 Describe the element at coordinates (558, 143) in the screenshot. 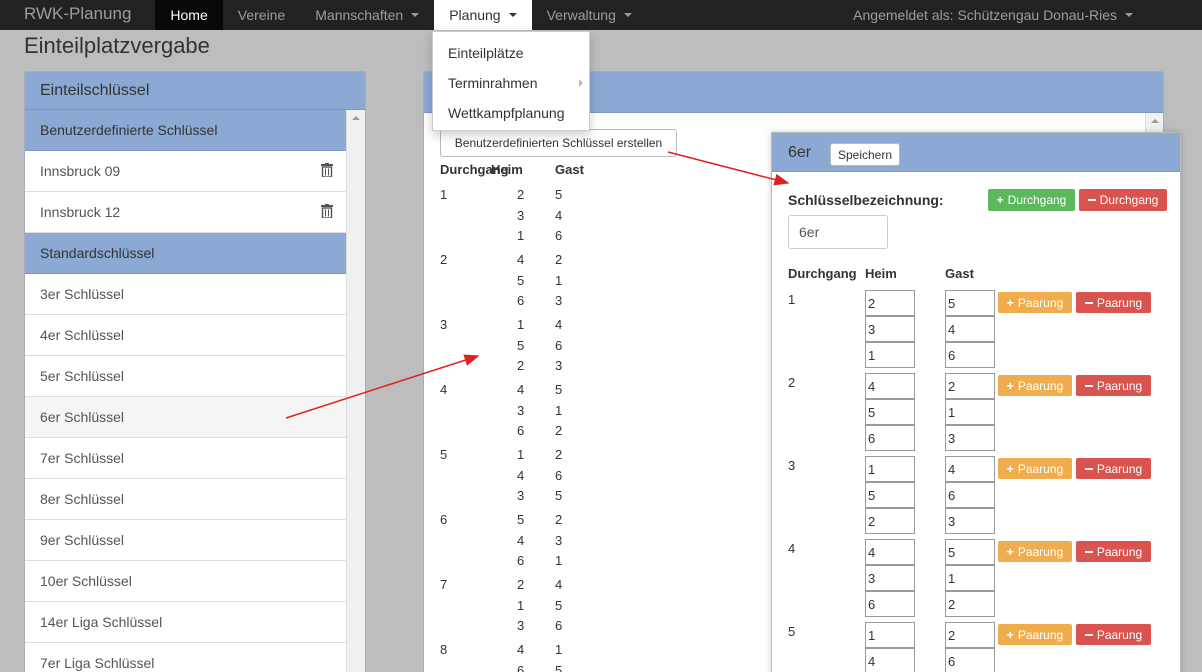

I see `create-custom-key-button: Benutzerdefinierten Schlüssel erstellen` at that location.